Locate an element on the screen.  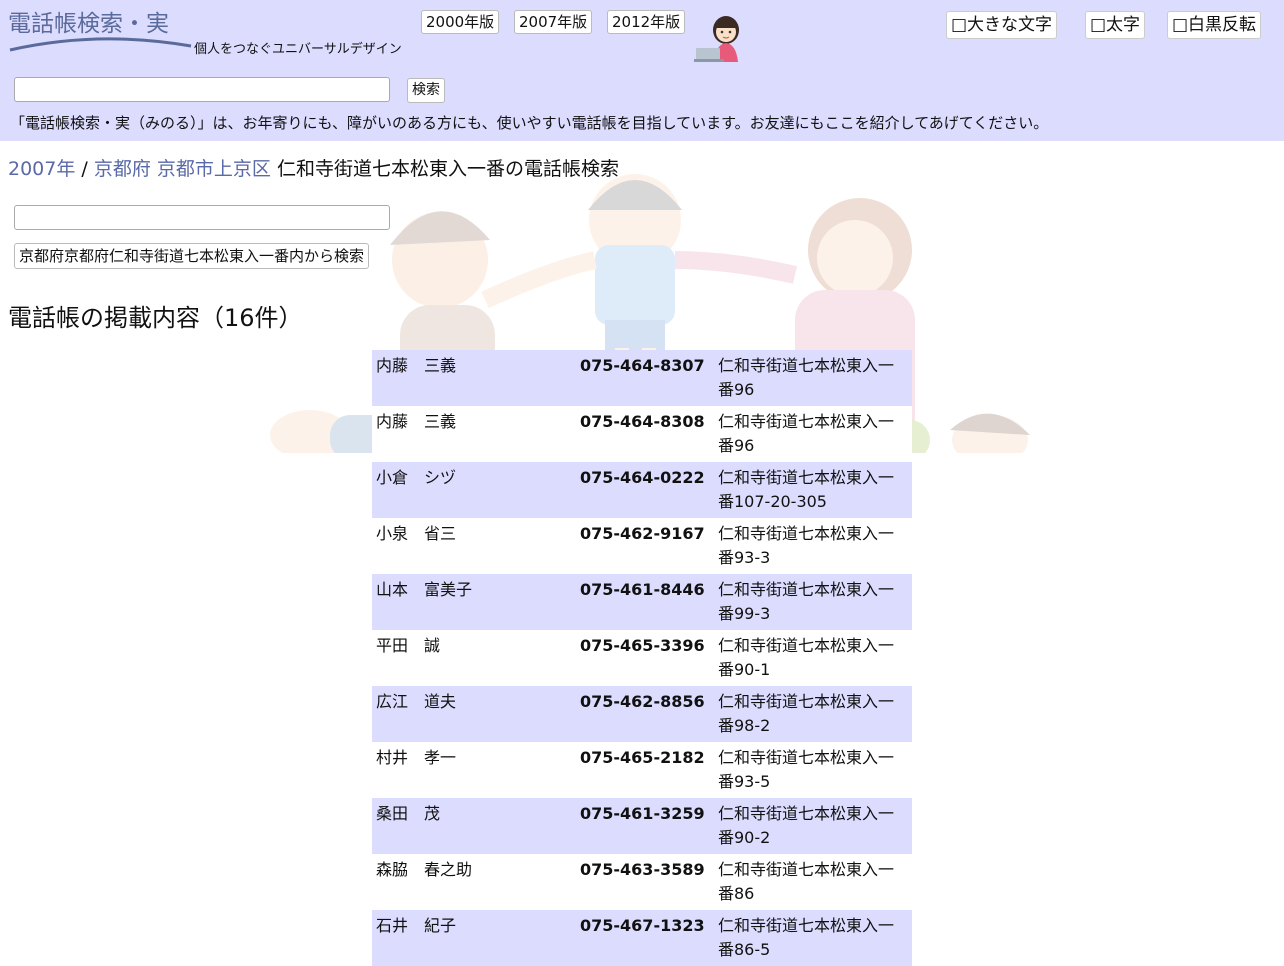
listing-address: 仁和寺街道七本松東入一番90-2 is located at coordinates (806, 825).